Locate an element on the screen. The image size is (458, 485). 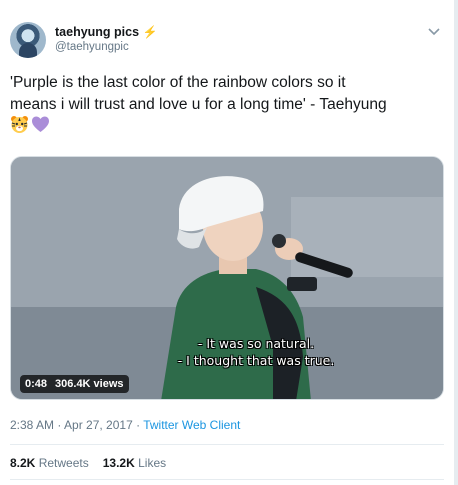
display-name: taehyung pics is located at coordinates (97, 32).